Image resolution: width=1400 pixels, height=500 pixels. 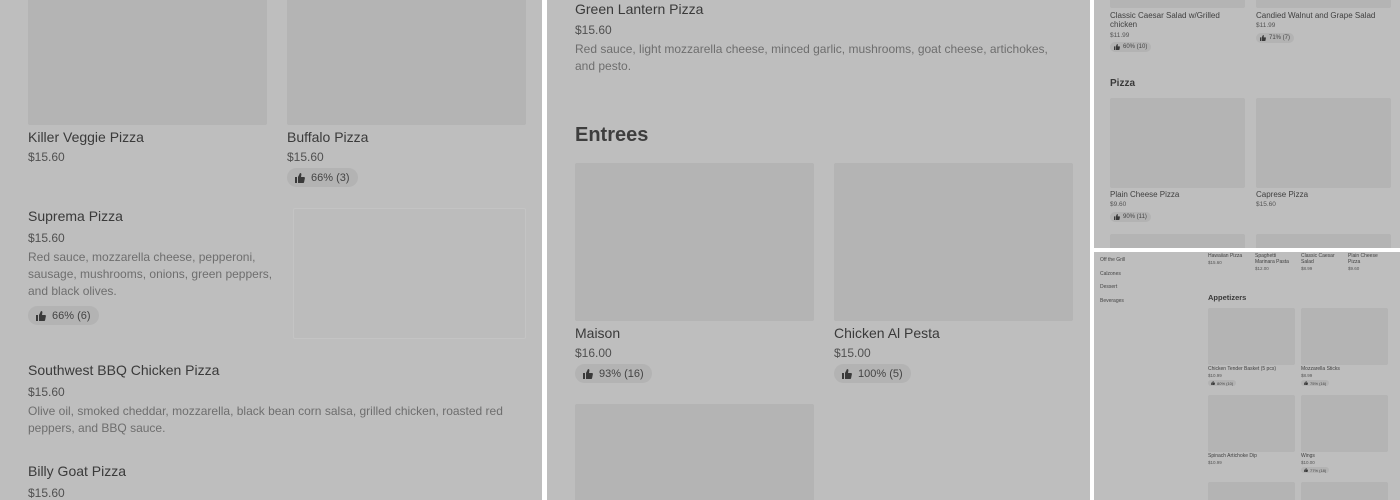 I want to click on item-name: Classic Caesar Salad w/Grilled chicken, so click(x=1170, y=20).